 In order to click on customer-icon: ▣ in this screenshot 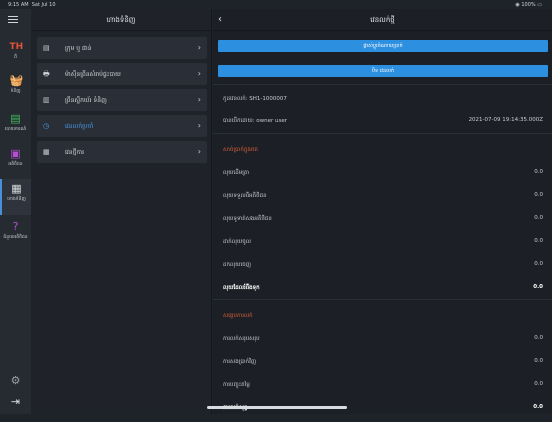, I will do `click(15, 153)`.